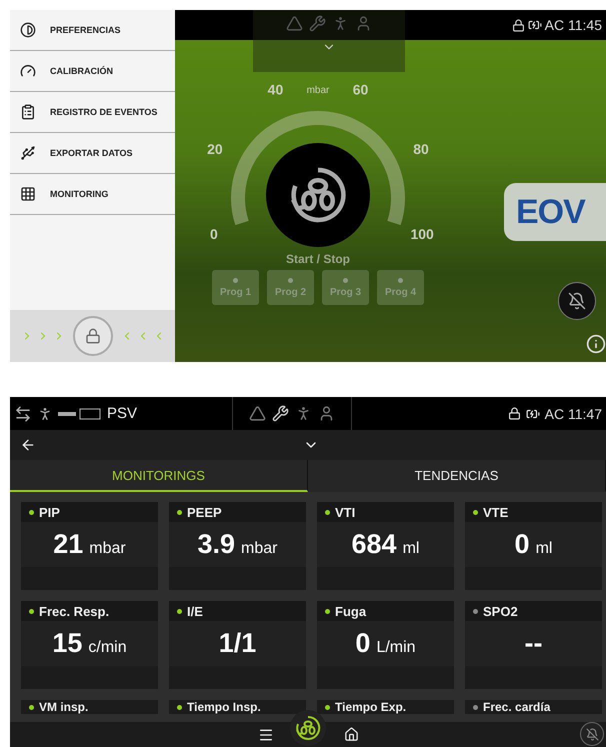  I want to click on menu-item: EXPORTAR DATOS, so click(92, 153).